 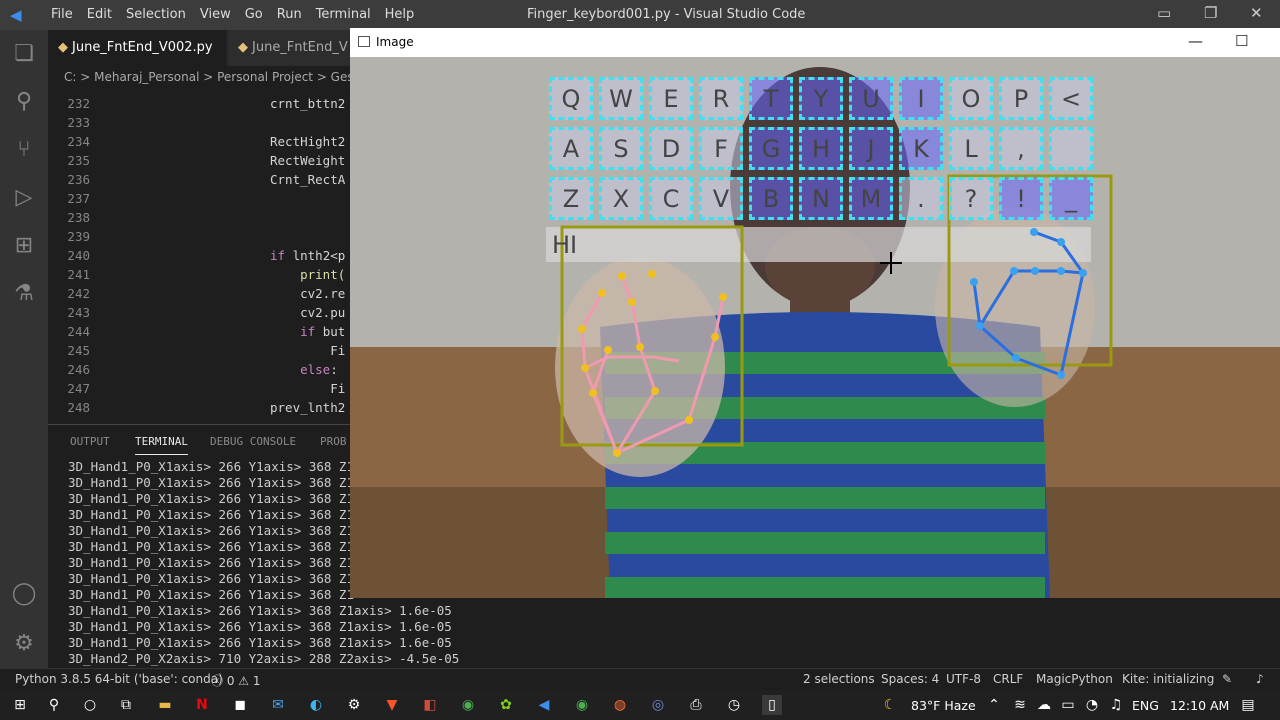 I want to click on menu-run: Run, so click(x=289, y=14).